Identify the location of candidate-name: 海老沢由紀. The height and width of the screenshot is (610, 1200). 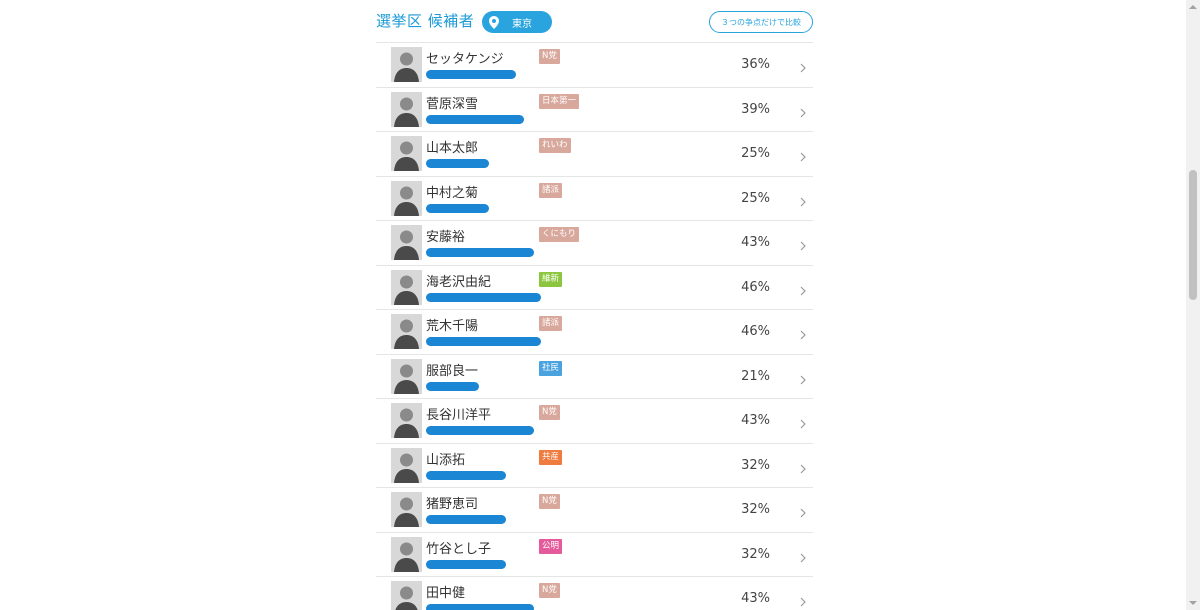
(459, 282).